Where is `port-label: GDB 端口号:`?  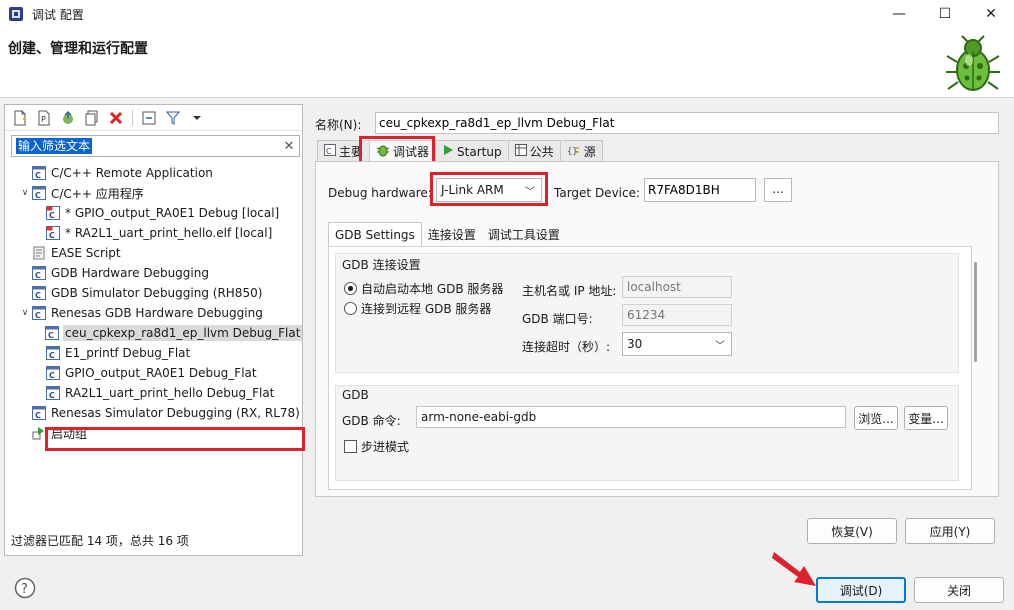
port-label: GDB 端口号: is located at coordinates (557, 319).